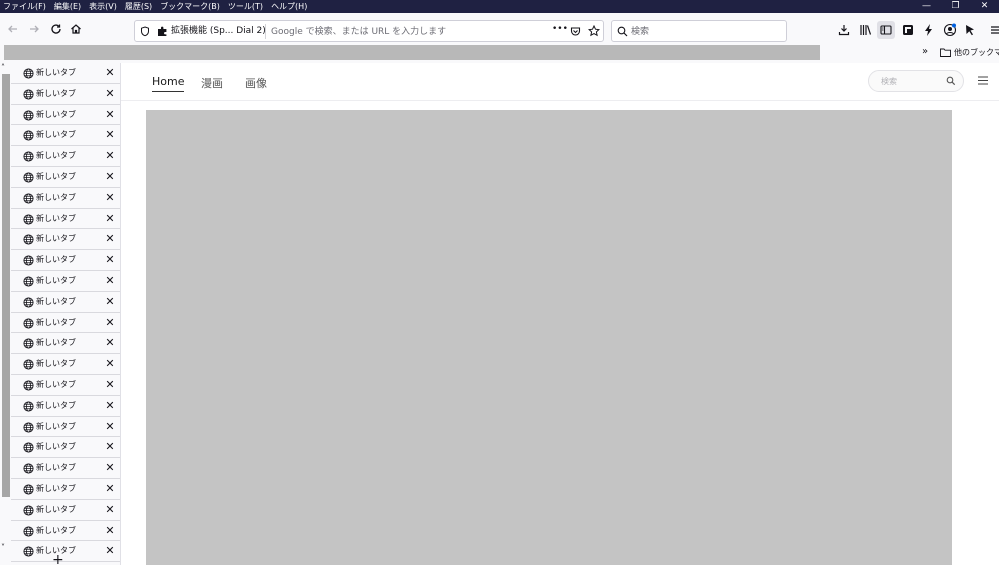  I want to click on search-bar, so click(699, 31).